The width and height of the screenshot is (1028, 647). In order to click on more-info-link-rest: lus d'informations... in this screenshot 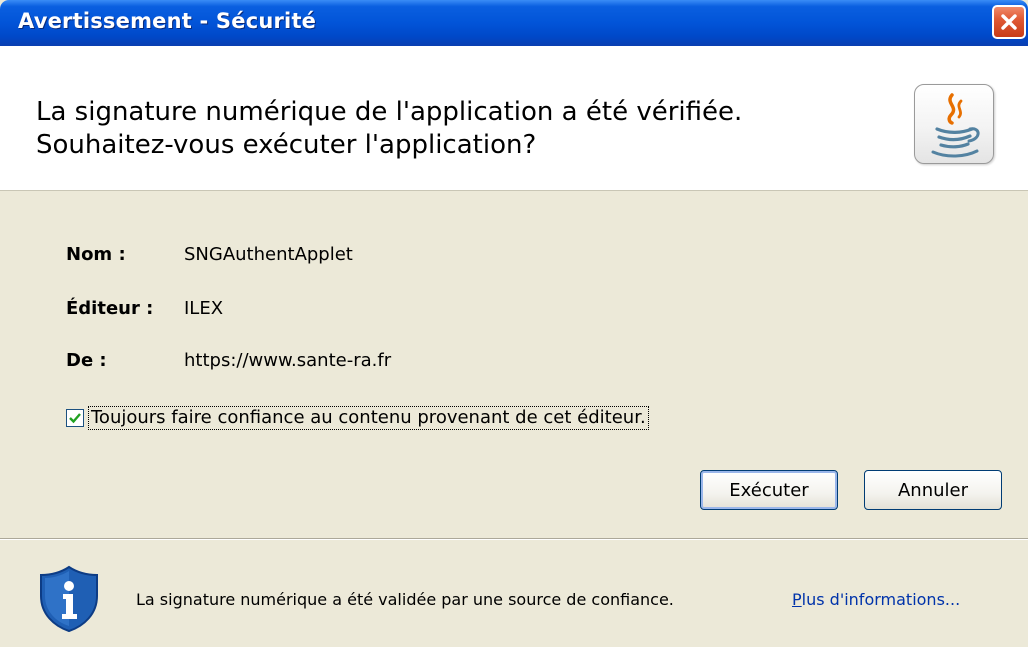, I will do `click(881, 599)`.